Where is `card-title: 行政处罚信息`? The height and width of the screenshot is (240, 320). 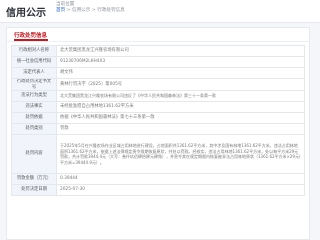 card-title: 行政处罚信息 is located at coordinates (31, 36).